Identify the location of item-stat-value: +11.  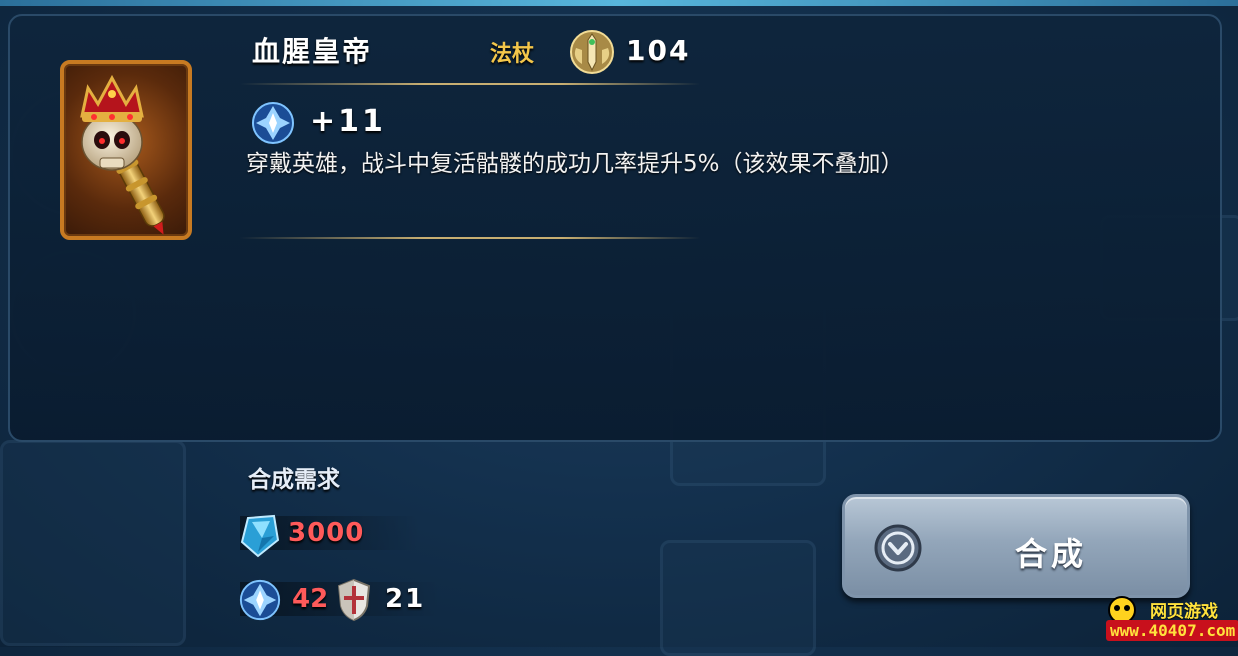
(348, 121).